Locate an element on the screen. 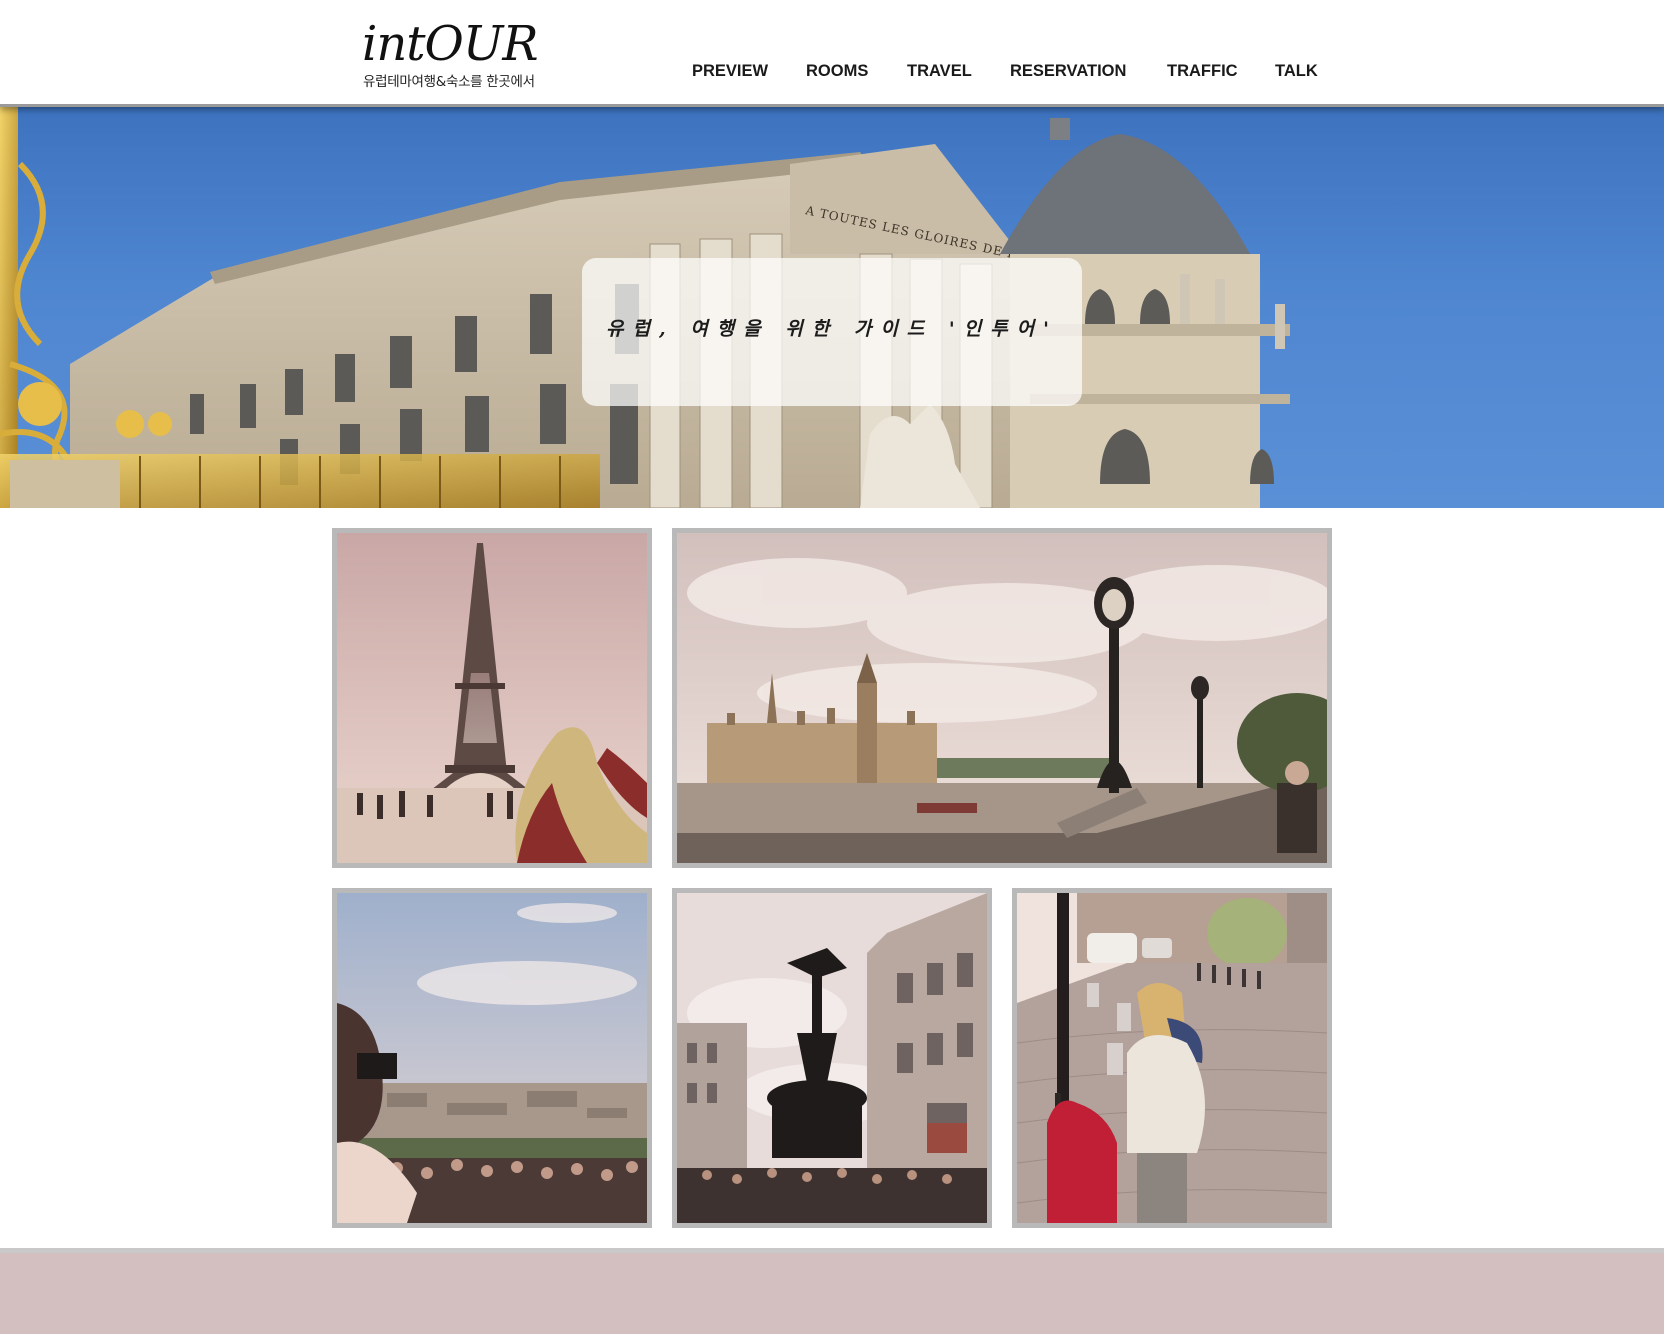  site-footer is located at coordinates (832, 1291).